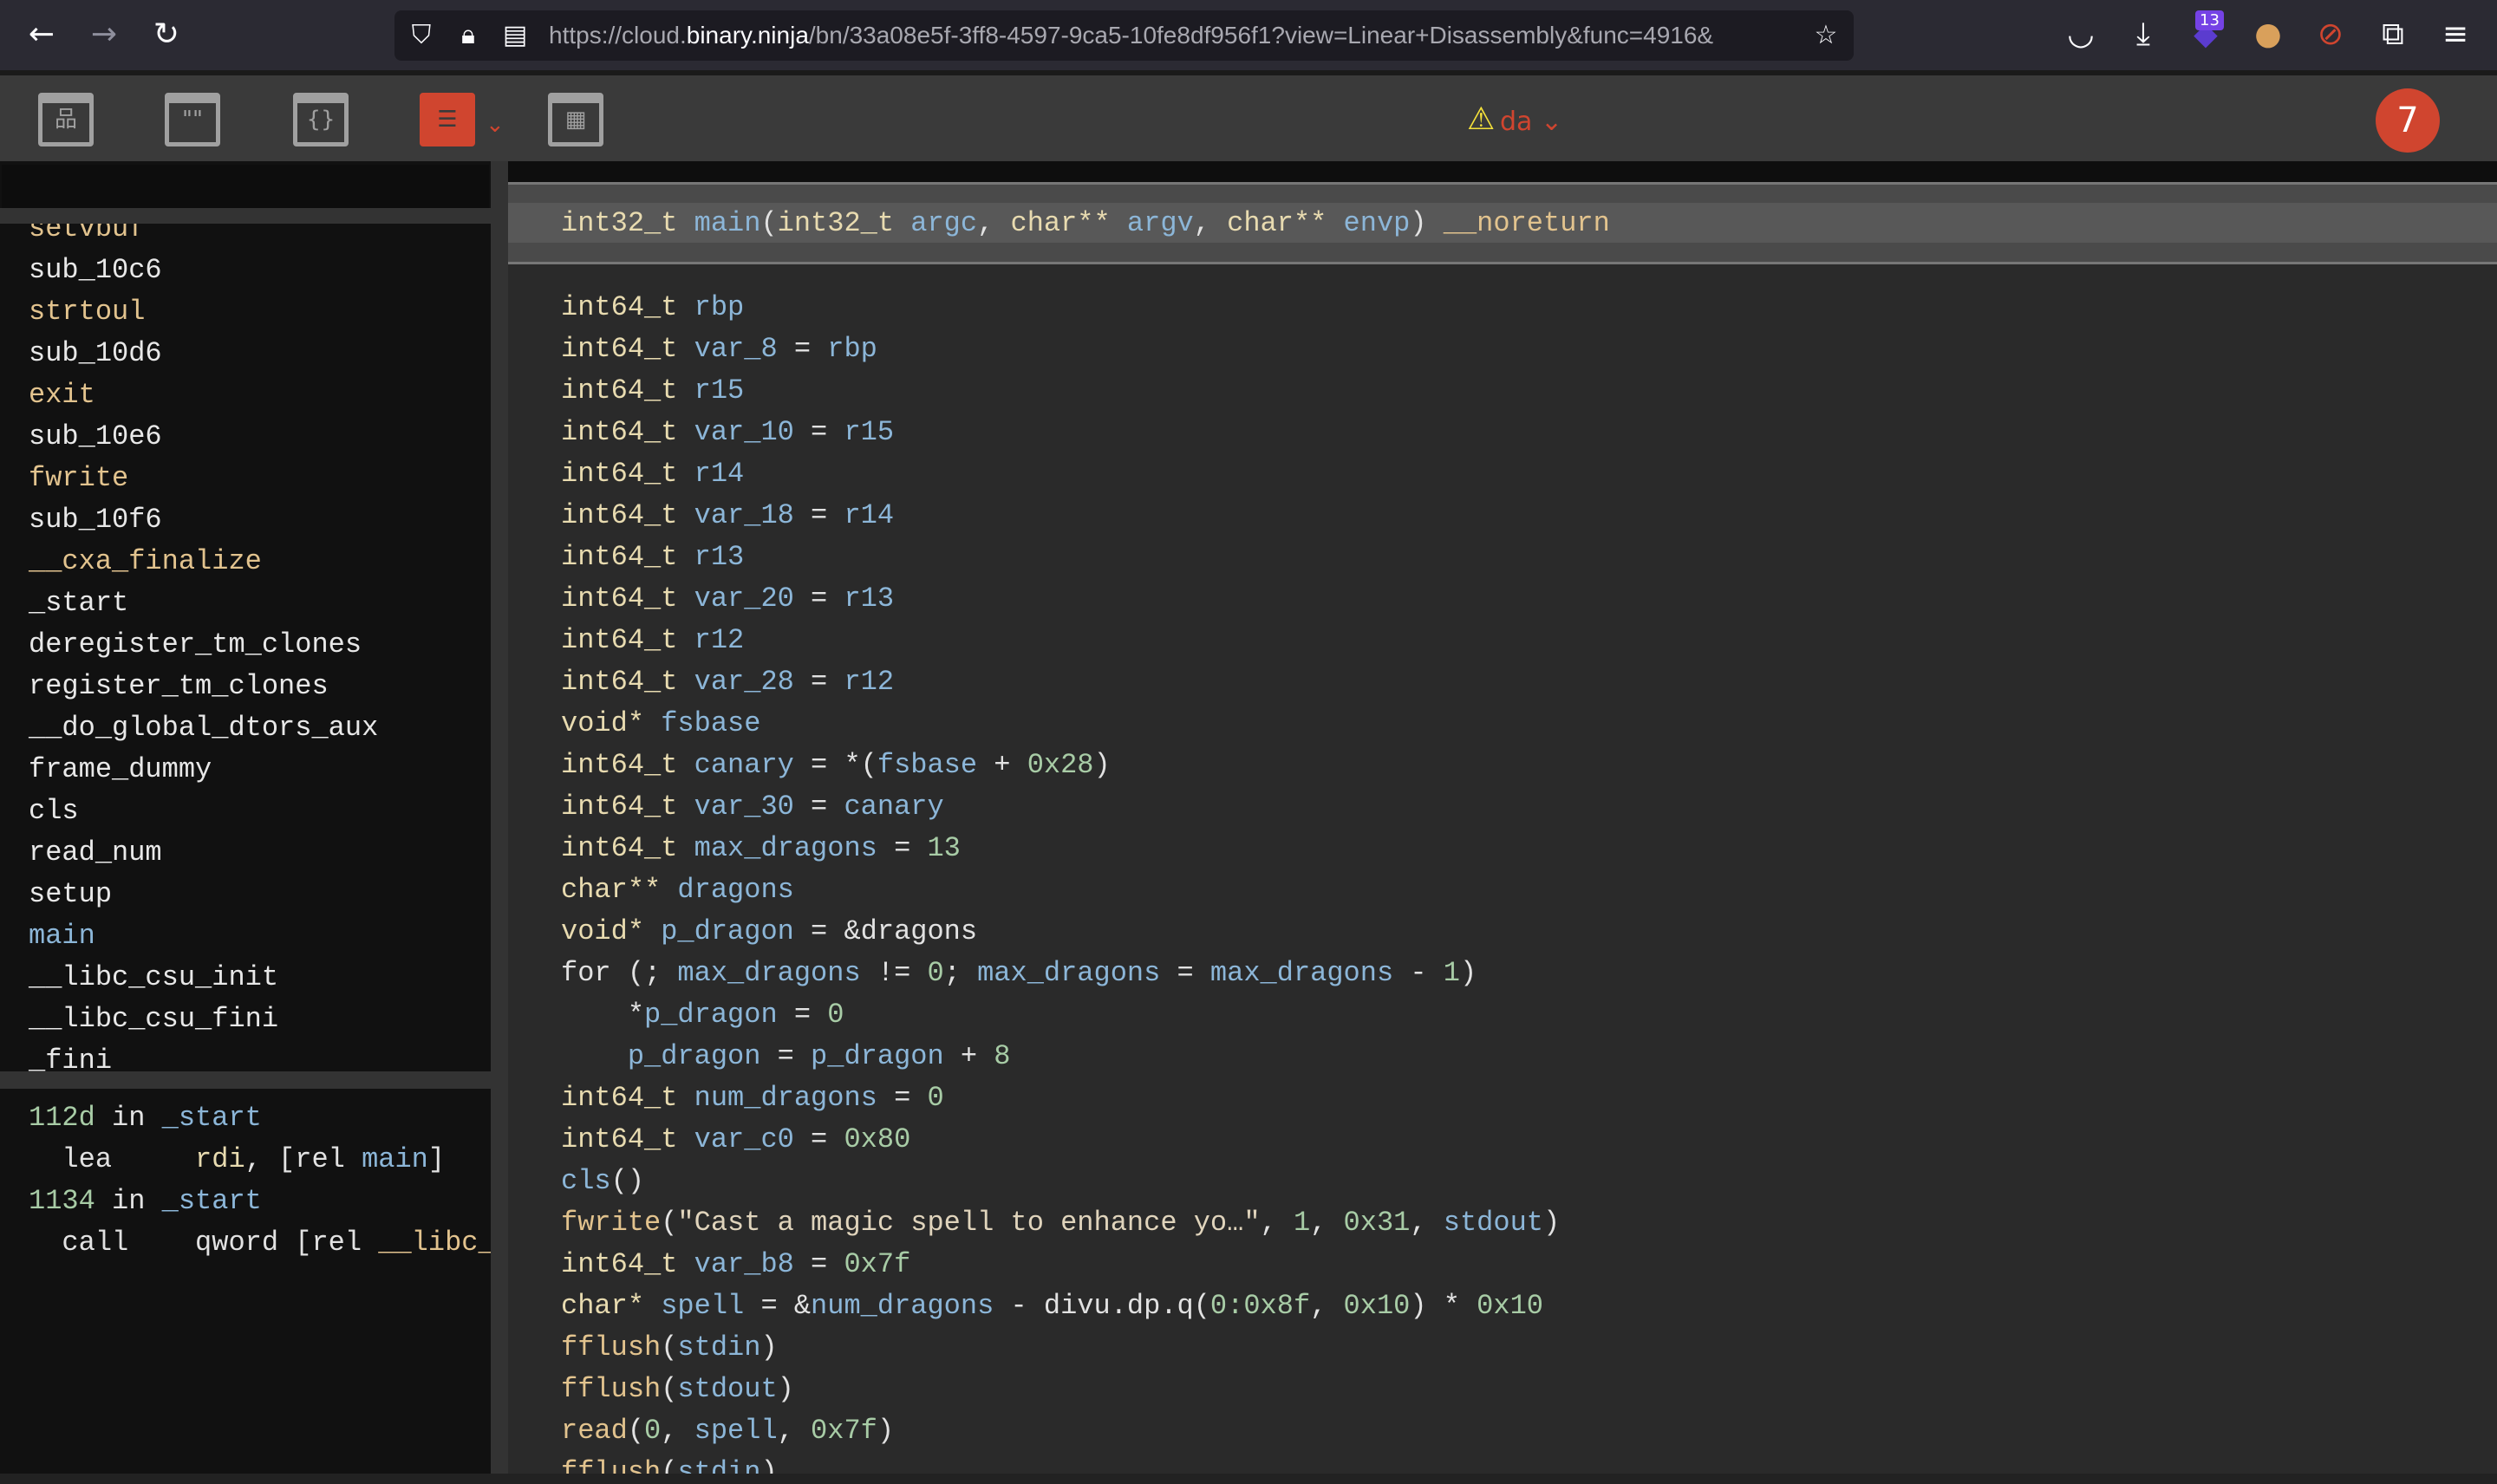  I want to click on function-list-item: sub_10d6, so click(95, 353).